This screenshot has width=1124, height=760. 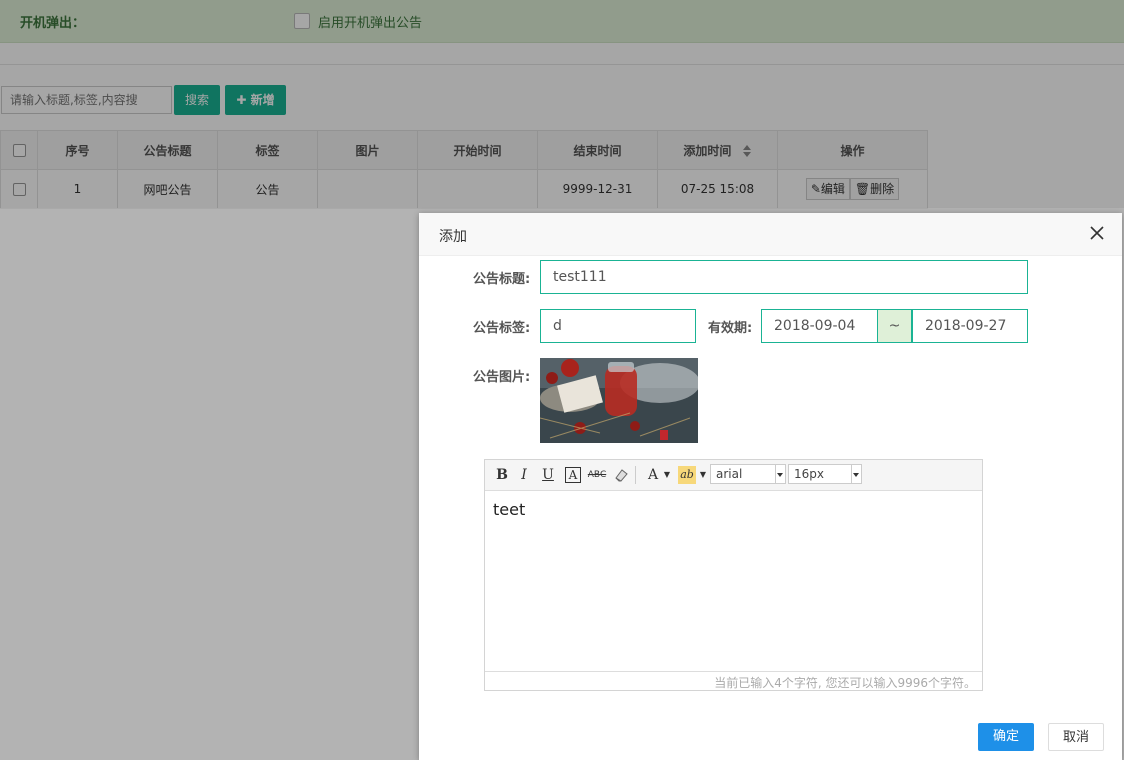 I want to click on toolbar-separator, so click(x=635, y=475).